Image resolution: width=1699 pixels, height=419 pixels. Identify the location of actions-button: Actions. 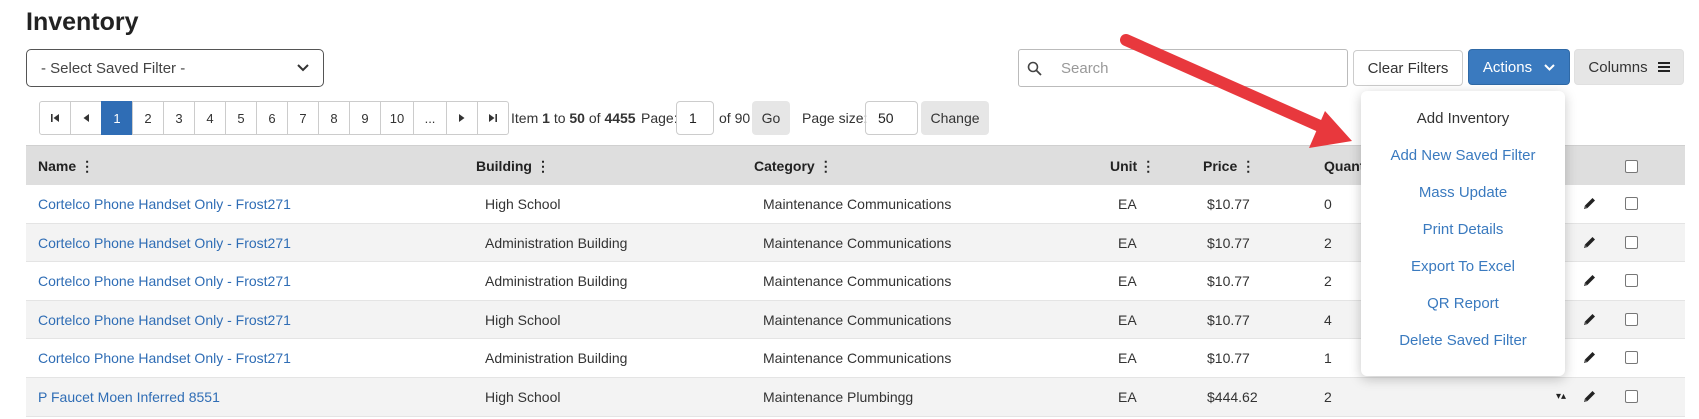
(1519, 67).